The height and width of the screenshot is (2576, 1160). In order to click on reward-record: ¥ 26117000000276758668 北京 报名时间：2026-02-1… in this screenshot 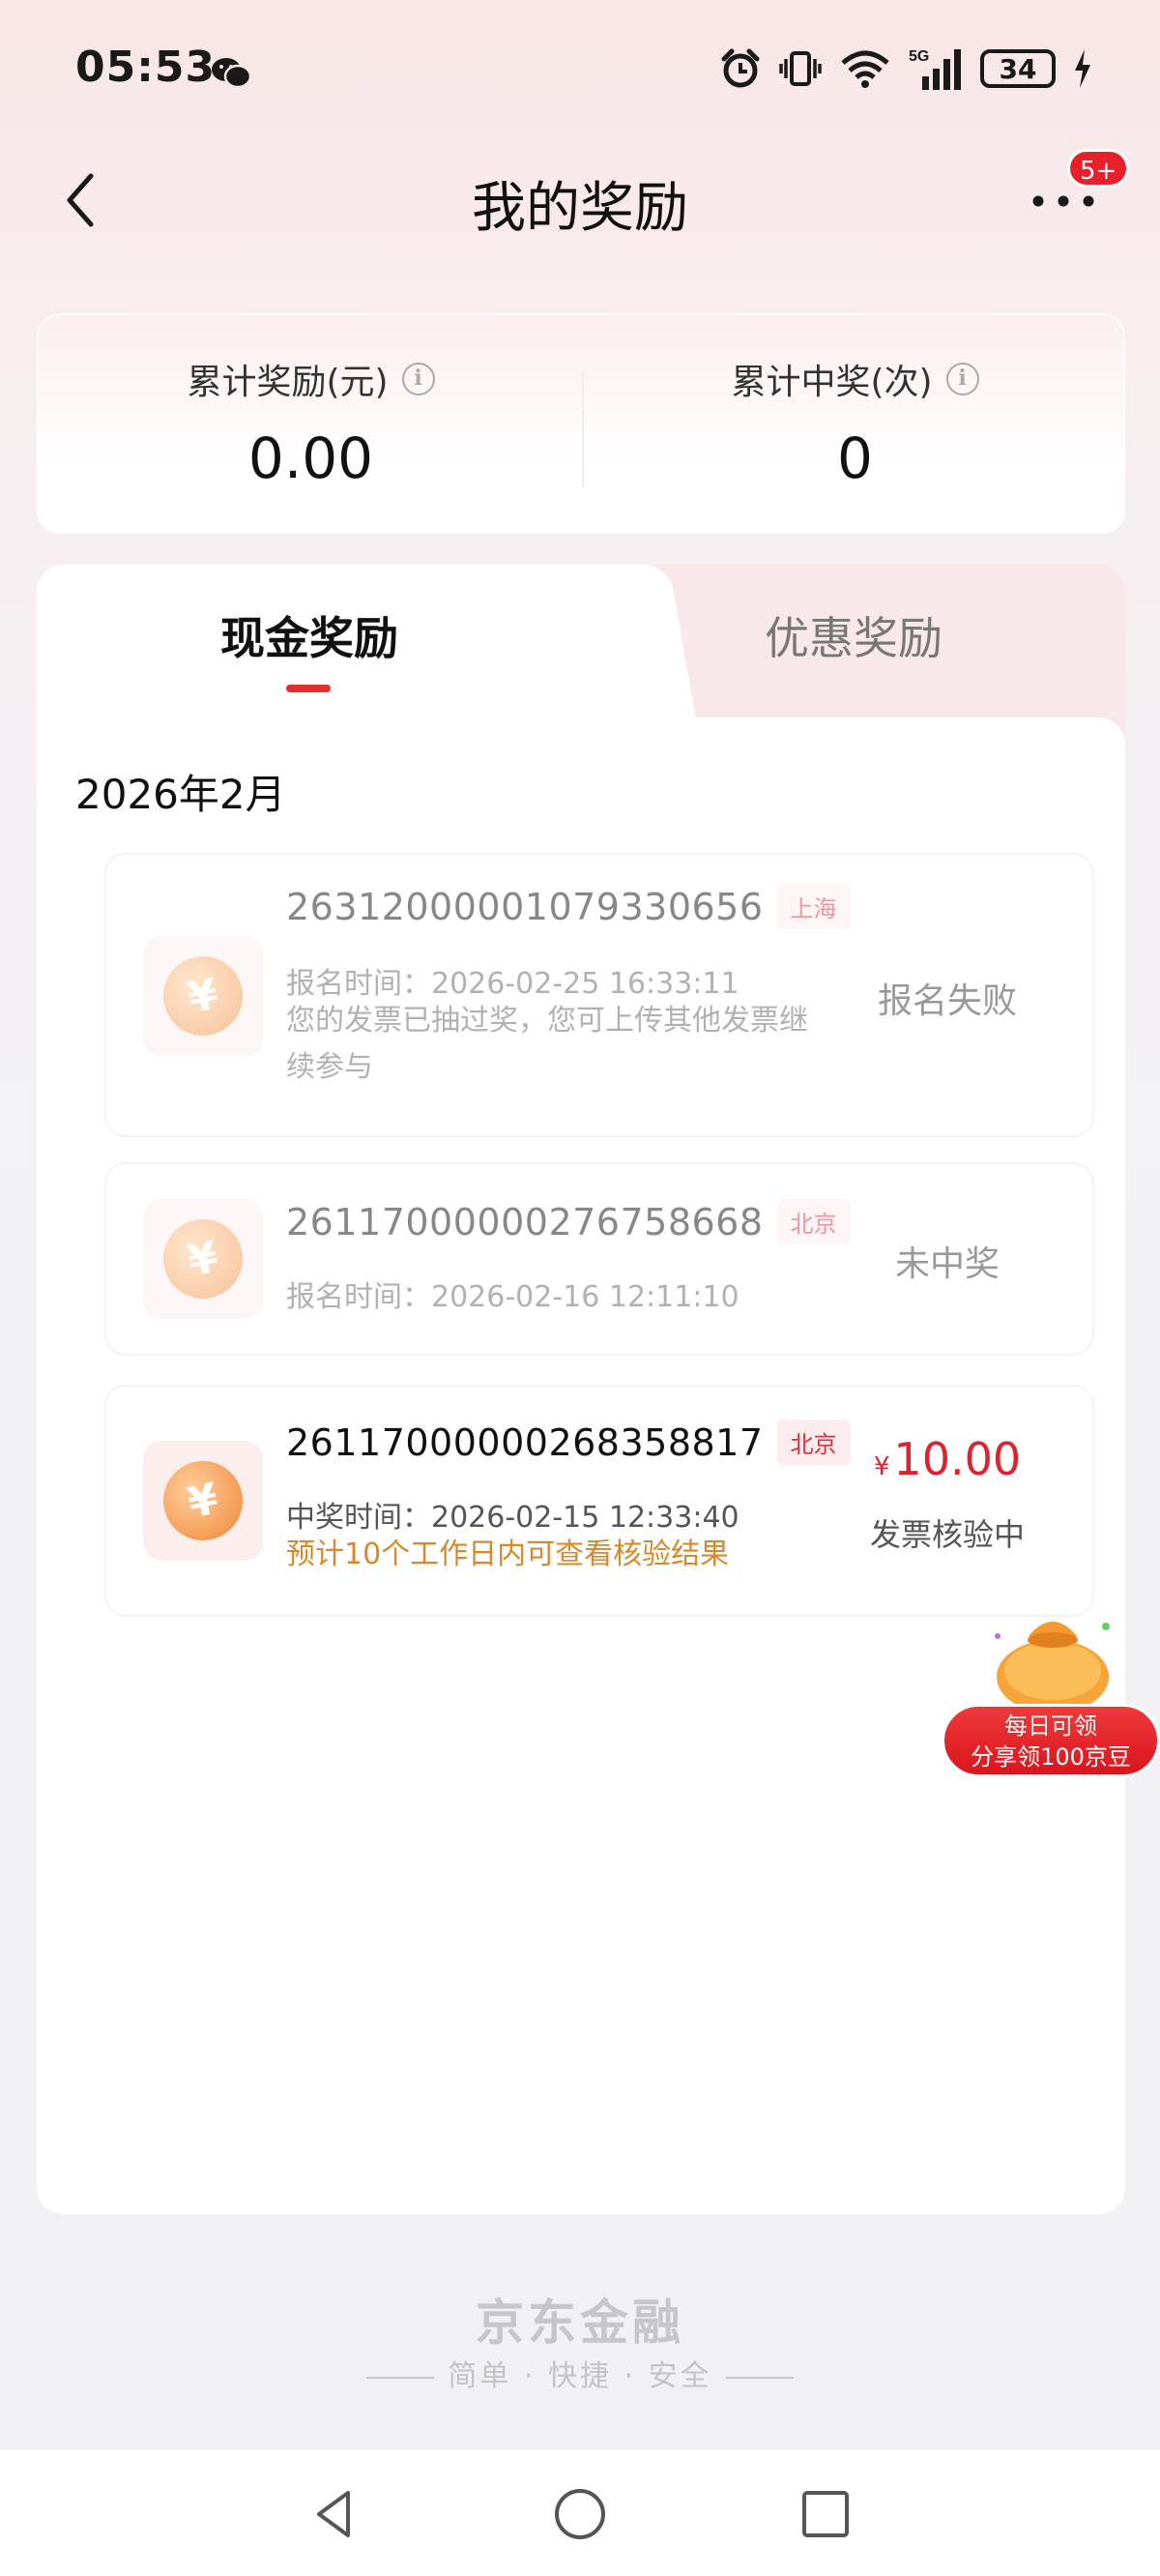, I will do `click(599, 1259)`.